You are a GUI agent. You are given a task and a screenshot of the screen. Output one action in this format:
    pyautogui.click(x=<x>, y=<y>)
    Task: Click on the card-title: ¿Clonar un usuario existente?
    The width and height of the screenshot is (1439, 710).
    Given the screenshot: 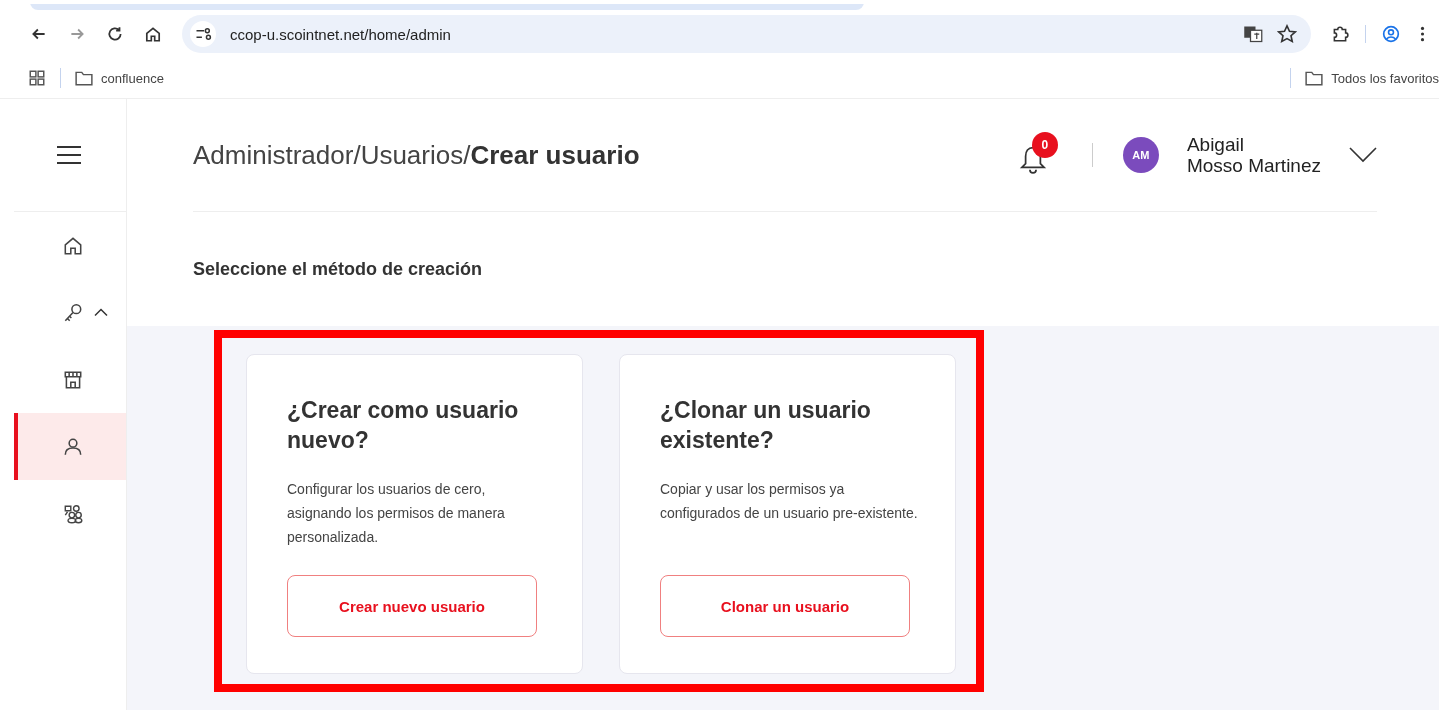 What is the action you would take?
    pyautogui.click(x=766, y=425)
    